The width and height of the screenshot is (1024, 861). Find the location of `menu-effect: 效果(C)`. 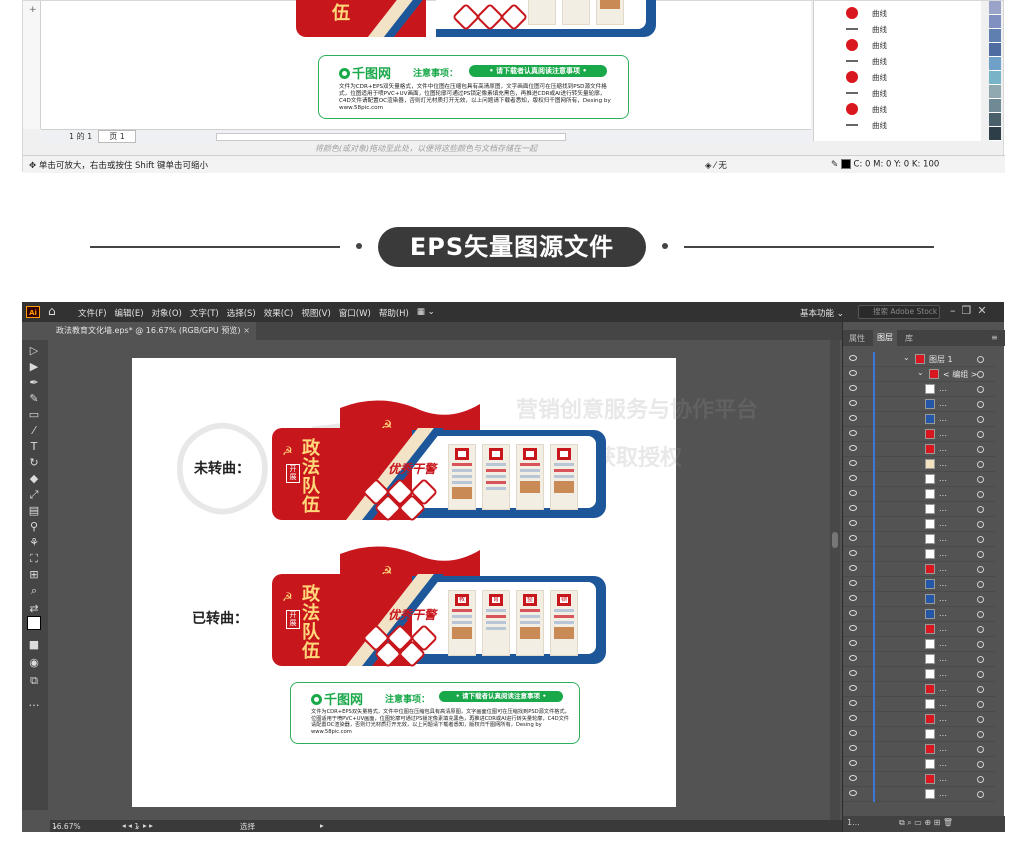

menu-effect: 效果(C) is located at coordinates (279, 313).